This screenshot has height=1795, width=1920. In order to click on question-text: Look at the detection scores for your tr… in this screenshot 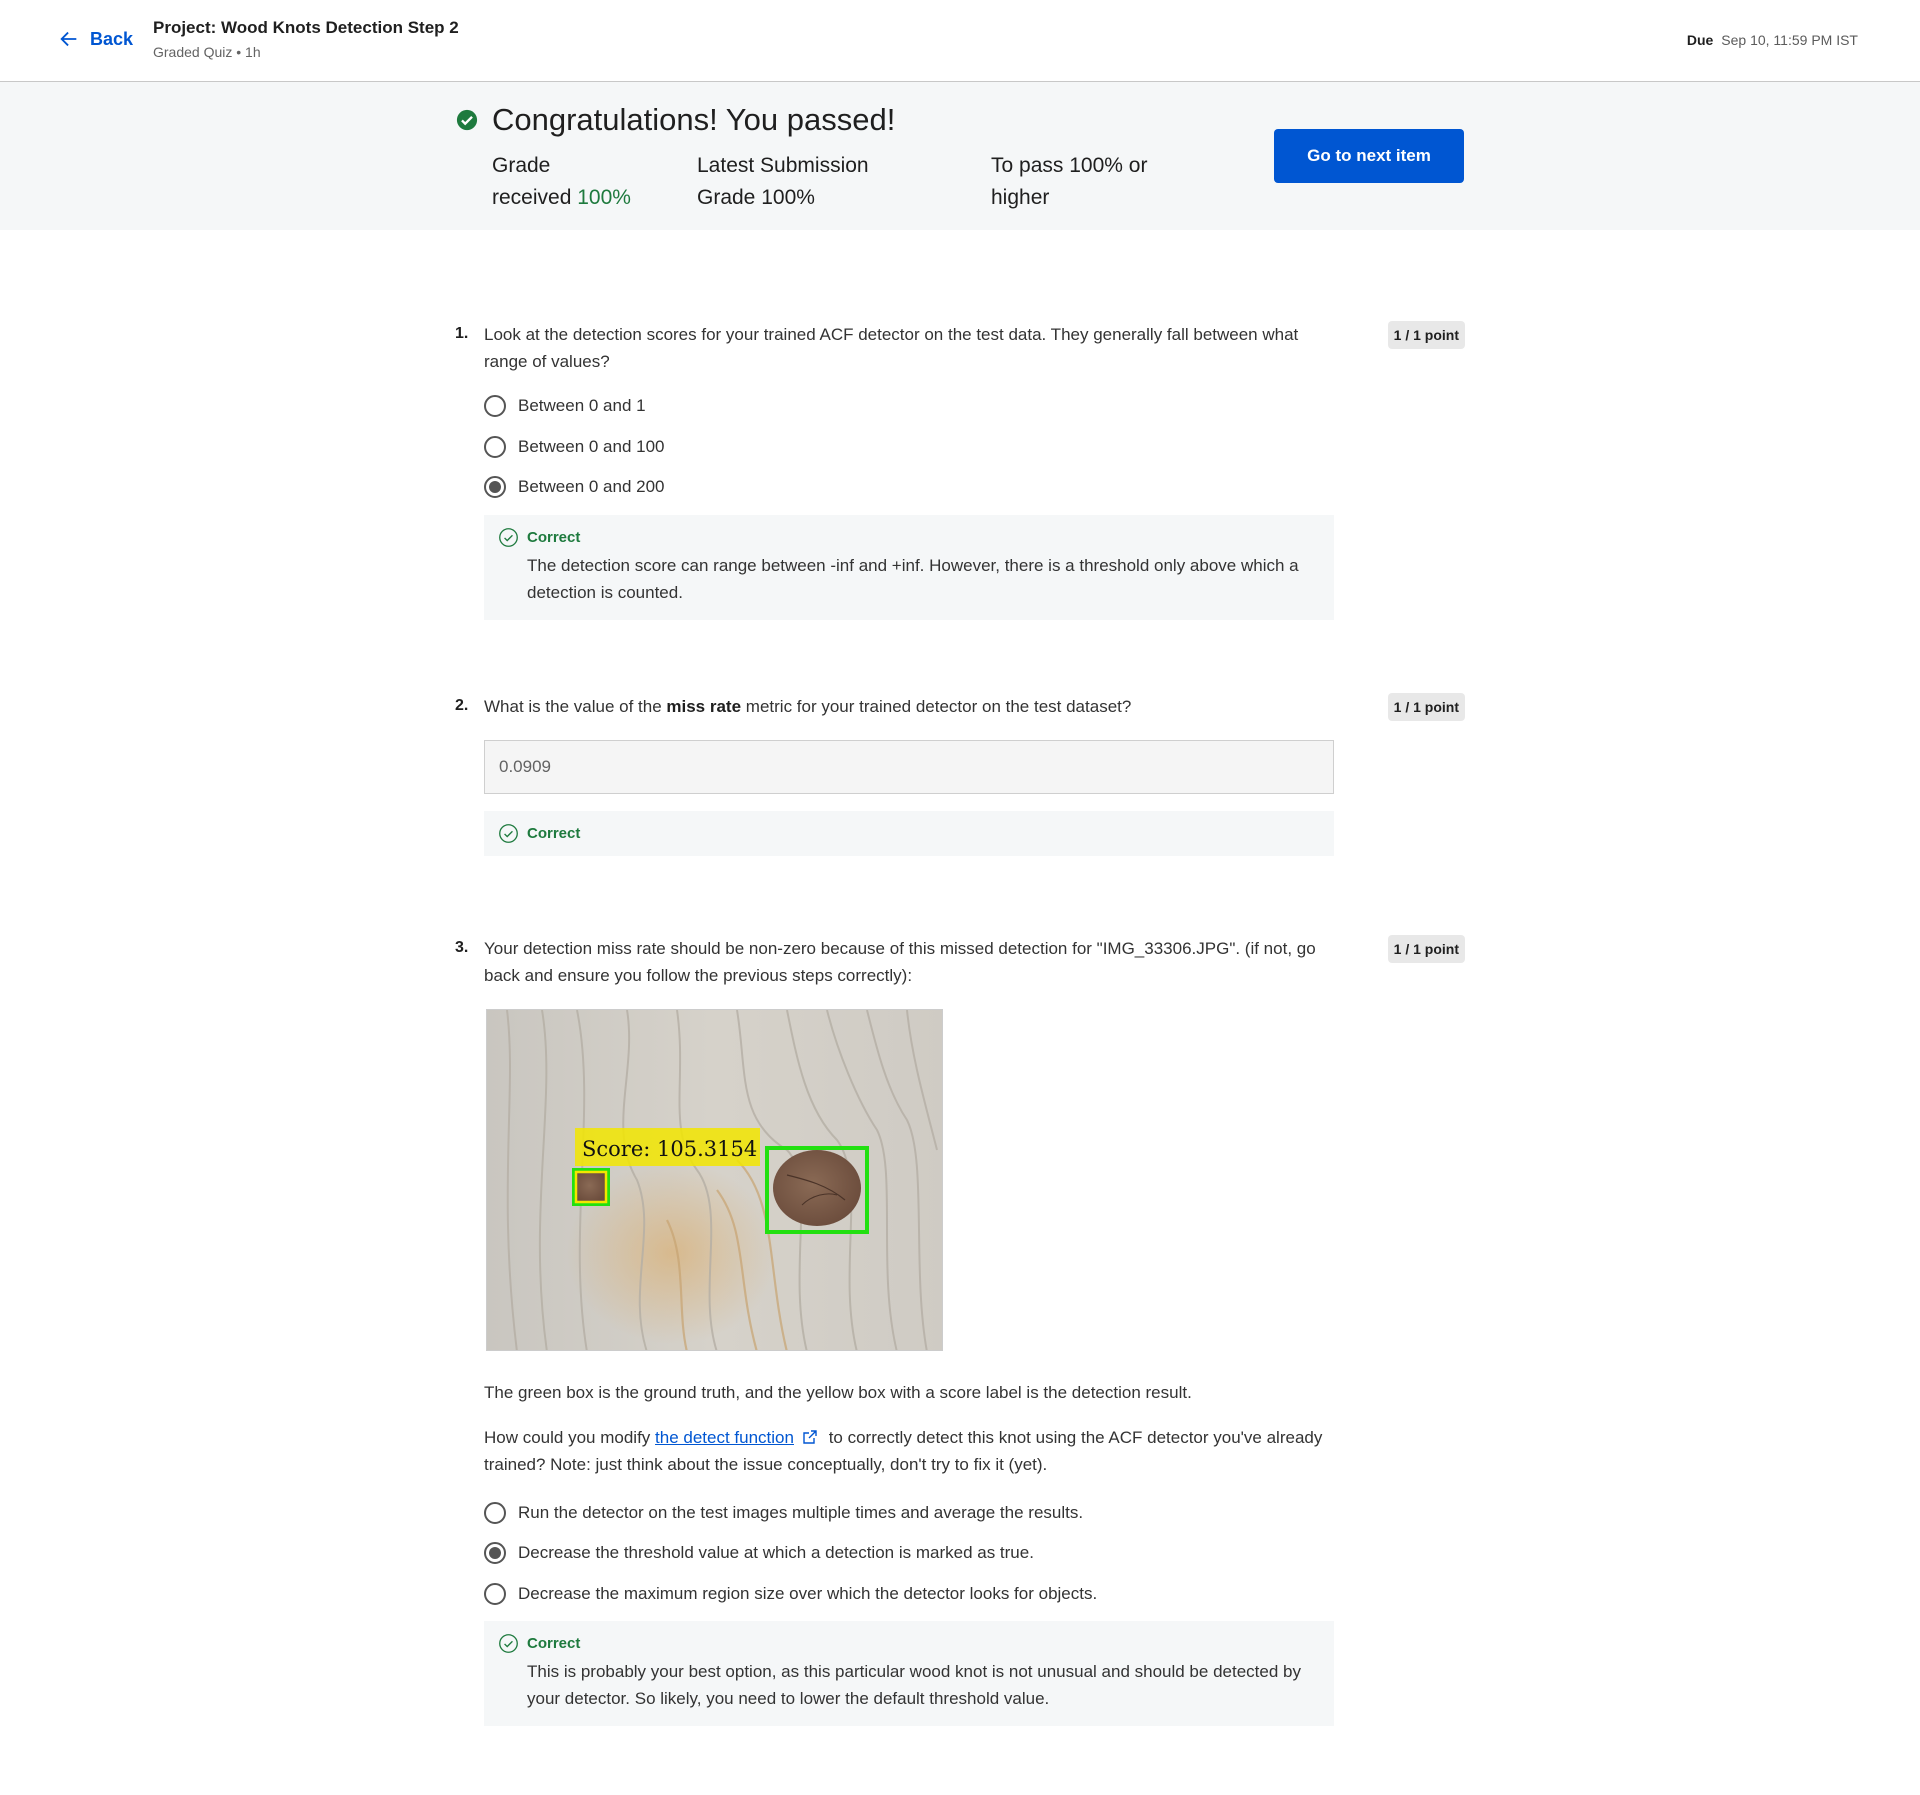, I will do `click(891, 348)`.